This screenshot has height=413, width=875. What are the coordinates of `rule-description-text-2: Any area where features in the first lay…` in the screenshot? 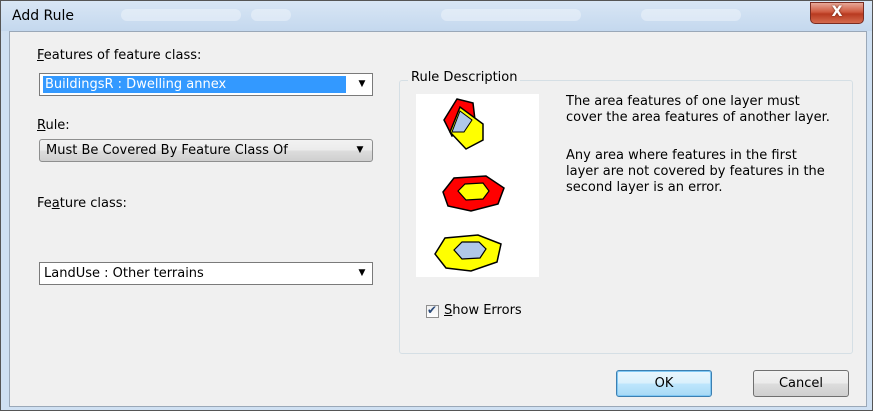 It's located at (695, 171).